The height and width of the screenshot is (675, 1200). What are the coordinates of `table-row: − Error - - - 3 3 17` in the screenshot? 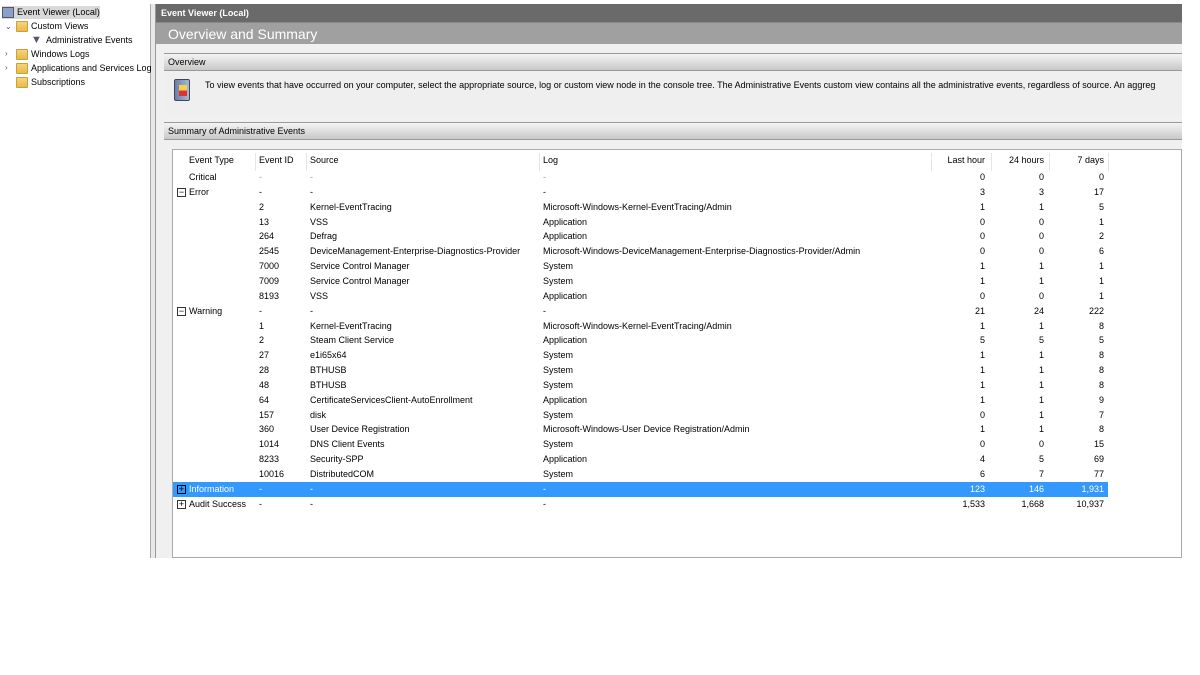 It's located at (640, 192).